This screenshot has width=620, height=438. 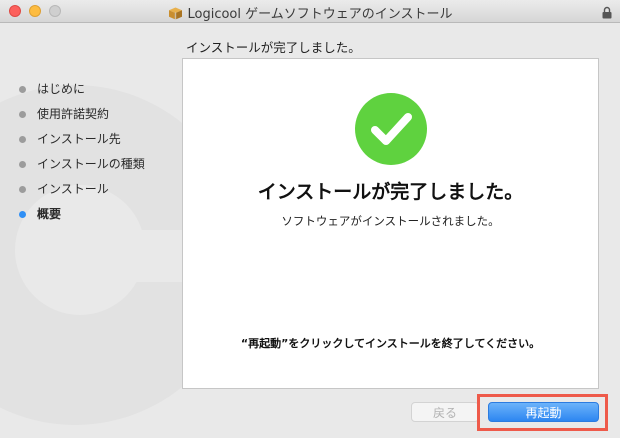 I want to click on window-title: Logicool ゲームソフトウェアのインストール, so click(x=310, y=13).